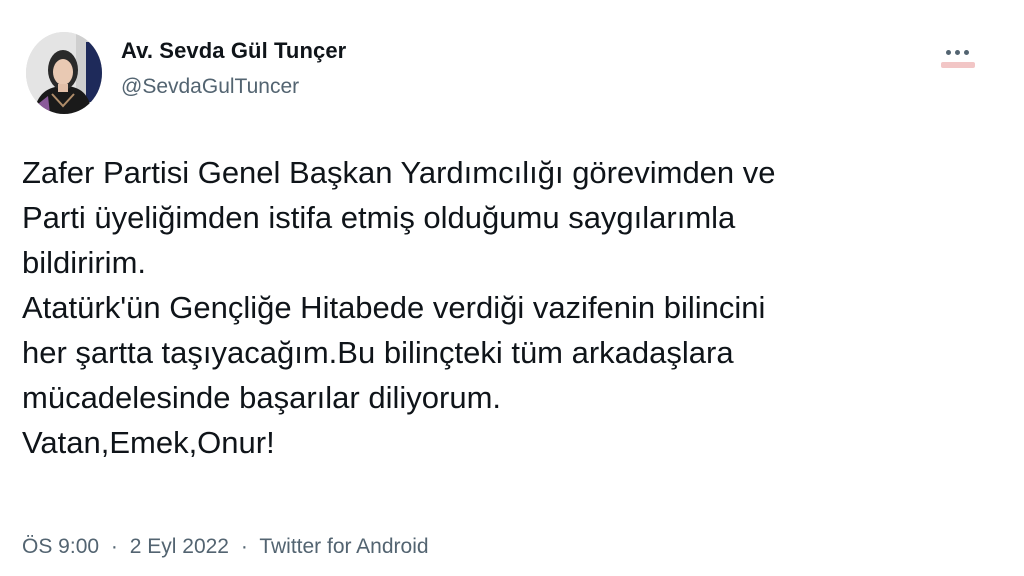 This screenshot has height=576, width=1024. Describe the element at coordinates (84, 262) in the screenshot. I see `tweet-line: bildiririm.` at that location.